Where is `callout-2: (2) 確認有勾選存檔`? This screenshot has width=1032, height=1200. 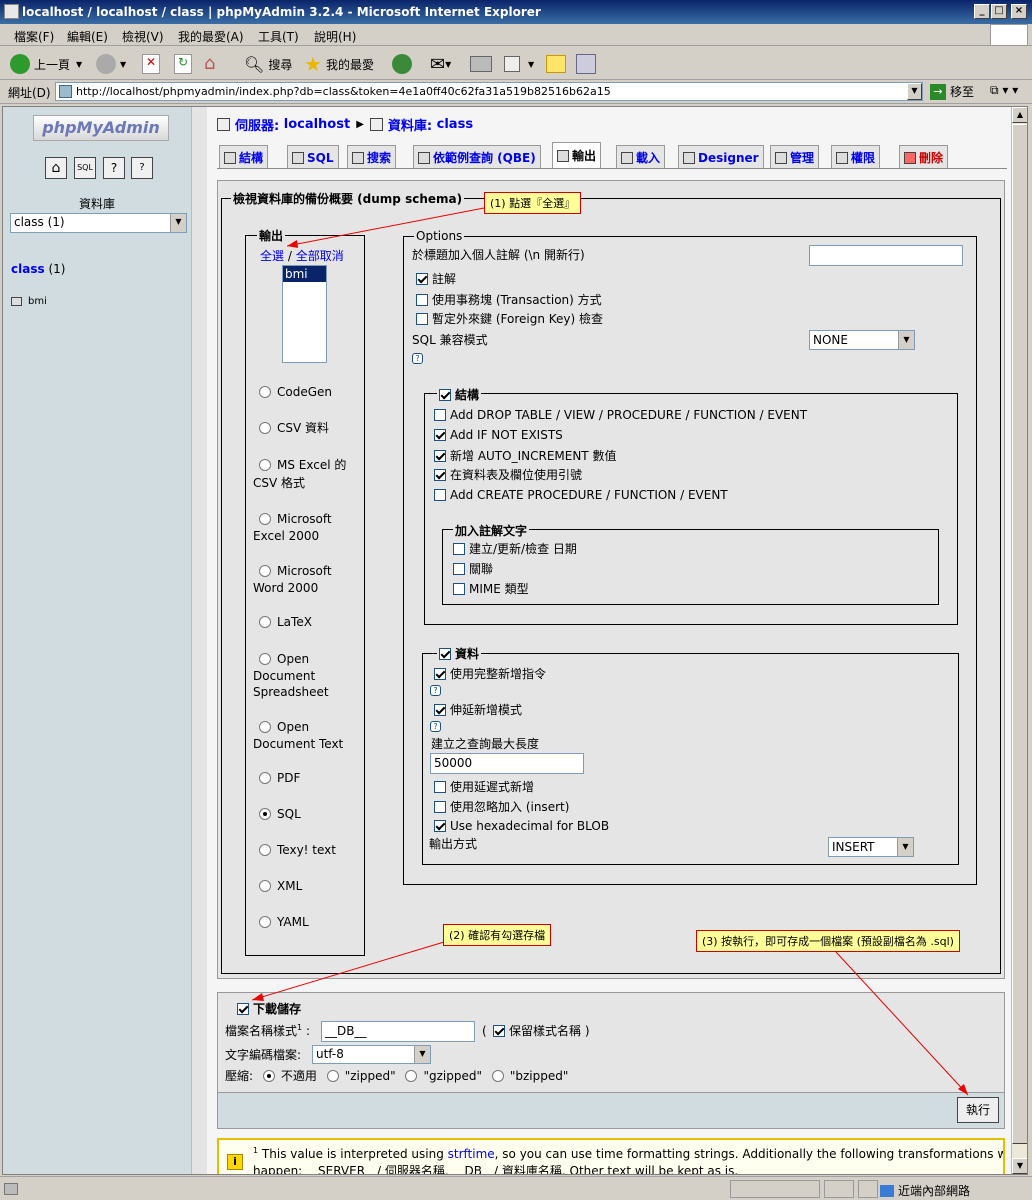 callout-2: (2) 確認有勾選存檔 is located at coordinates (497, 935).